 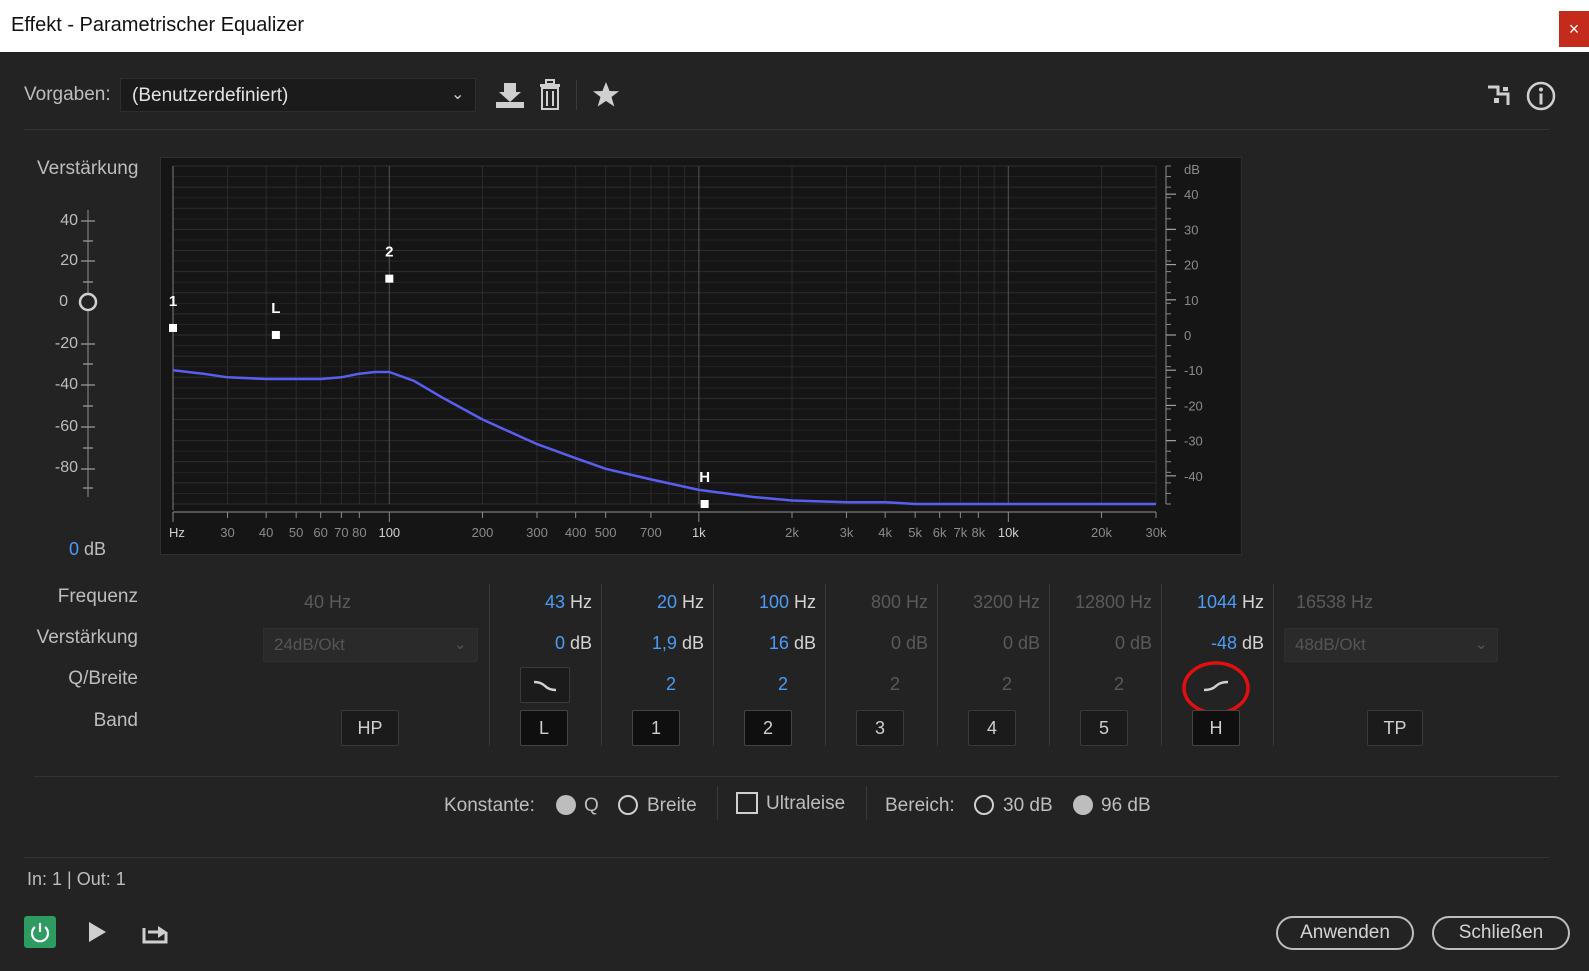 What do you see at coordinates (546, 602) in the screenshot?
I see `band-l-frequency: 43 Hz` at bounding box center [546, 602].